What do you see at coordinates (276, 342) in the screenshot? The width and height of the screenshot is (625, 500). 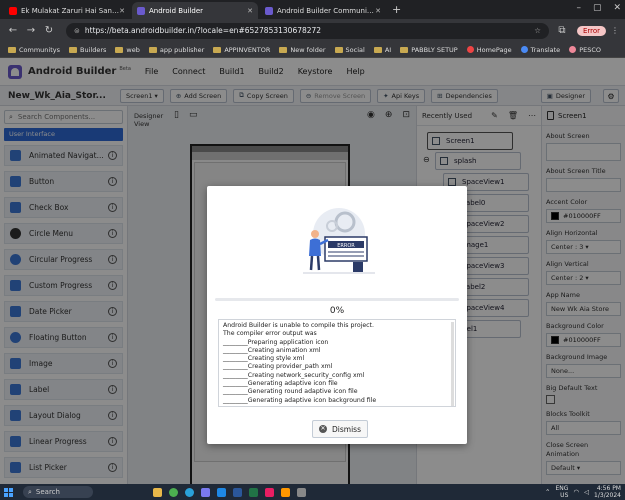 I see `log-line: ________Preparing application icon` at bounding box center [276, 342].